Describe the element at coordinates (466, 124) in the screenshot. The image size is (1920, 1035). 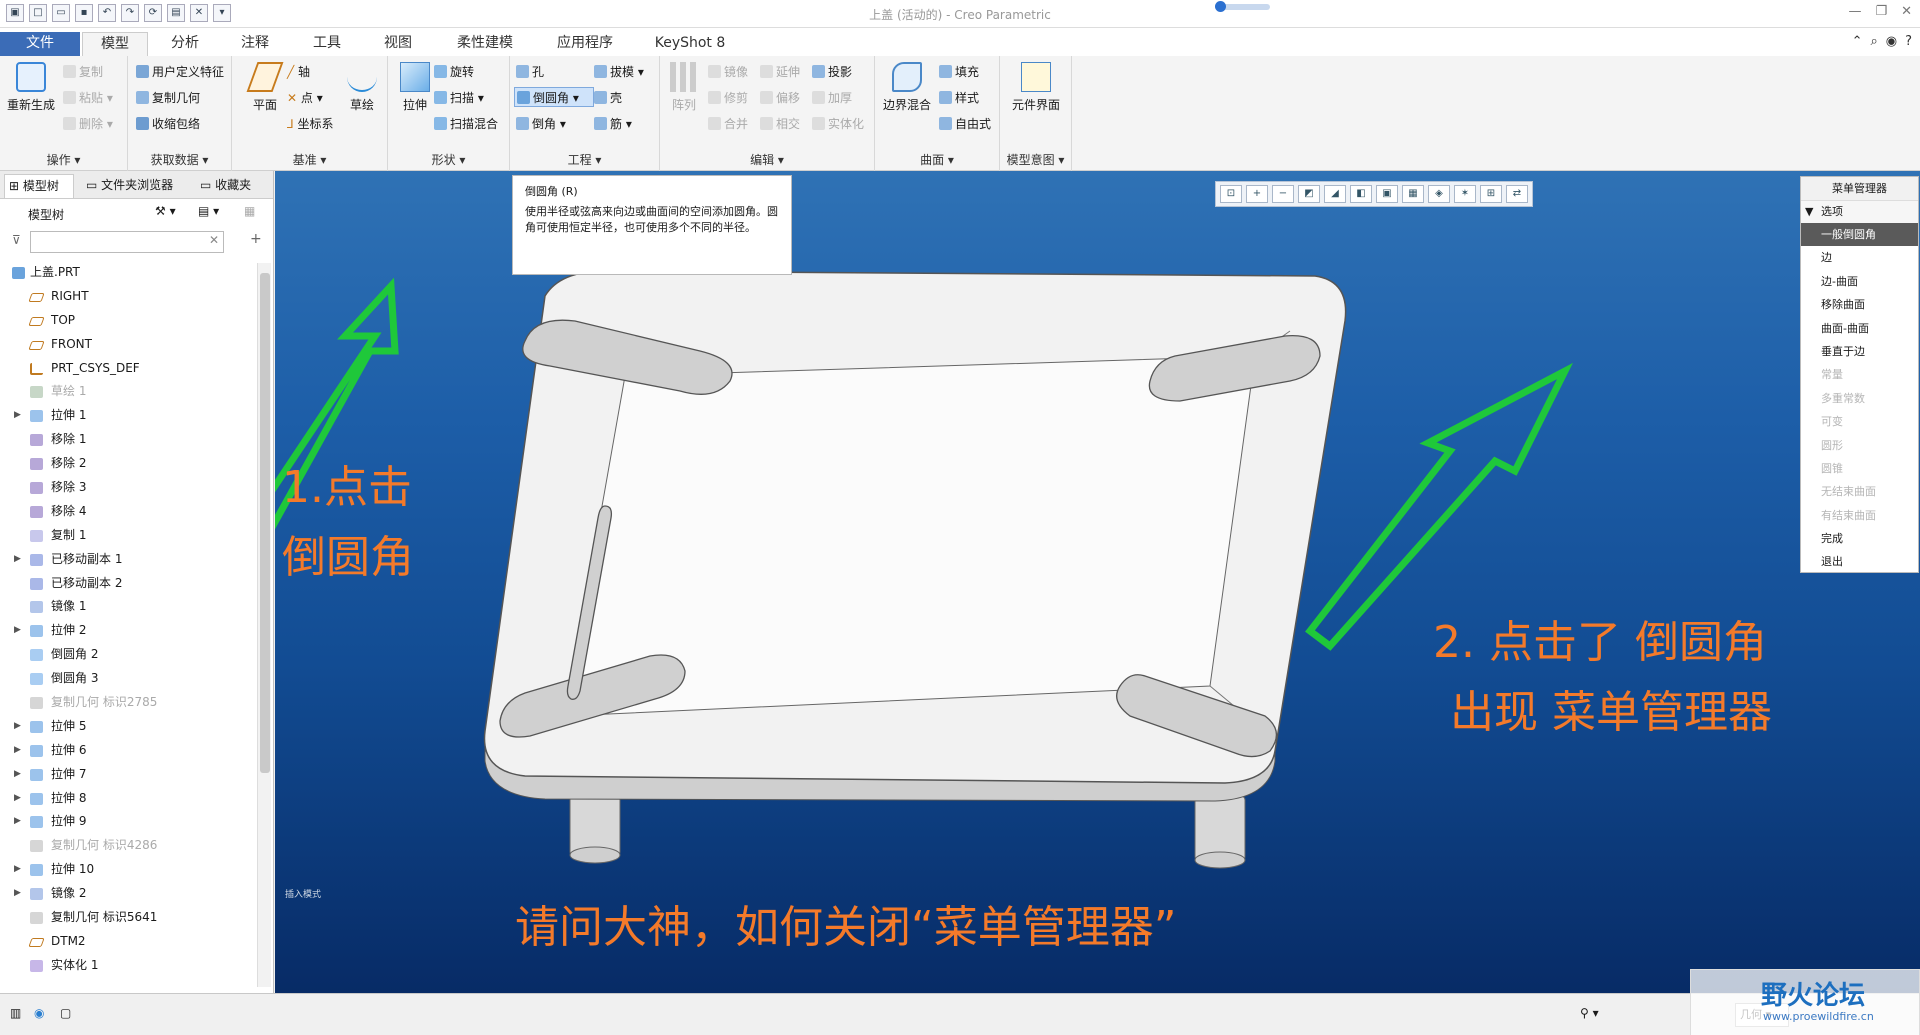
I see `swept-blend-button: 扫描混合` at that location.